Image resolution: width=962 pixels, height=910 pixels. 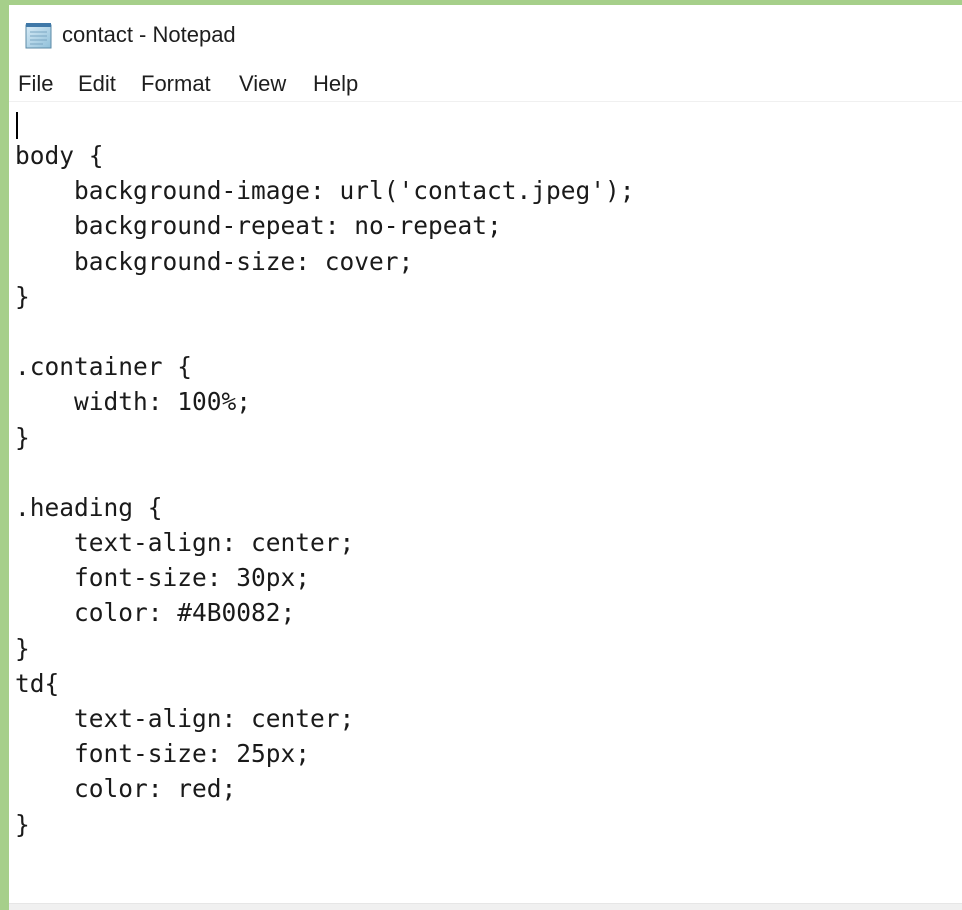 What do you see at coordinates (89, 507) in the screenshot?
I see `code-line: .heading {` at bounding box center [89, 507].